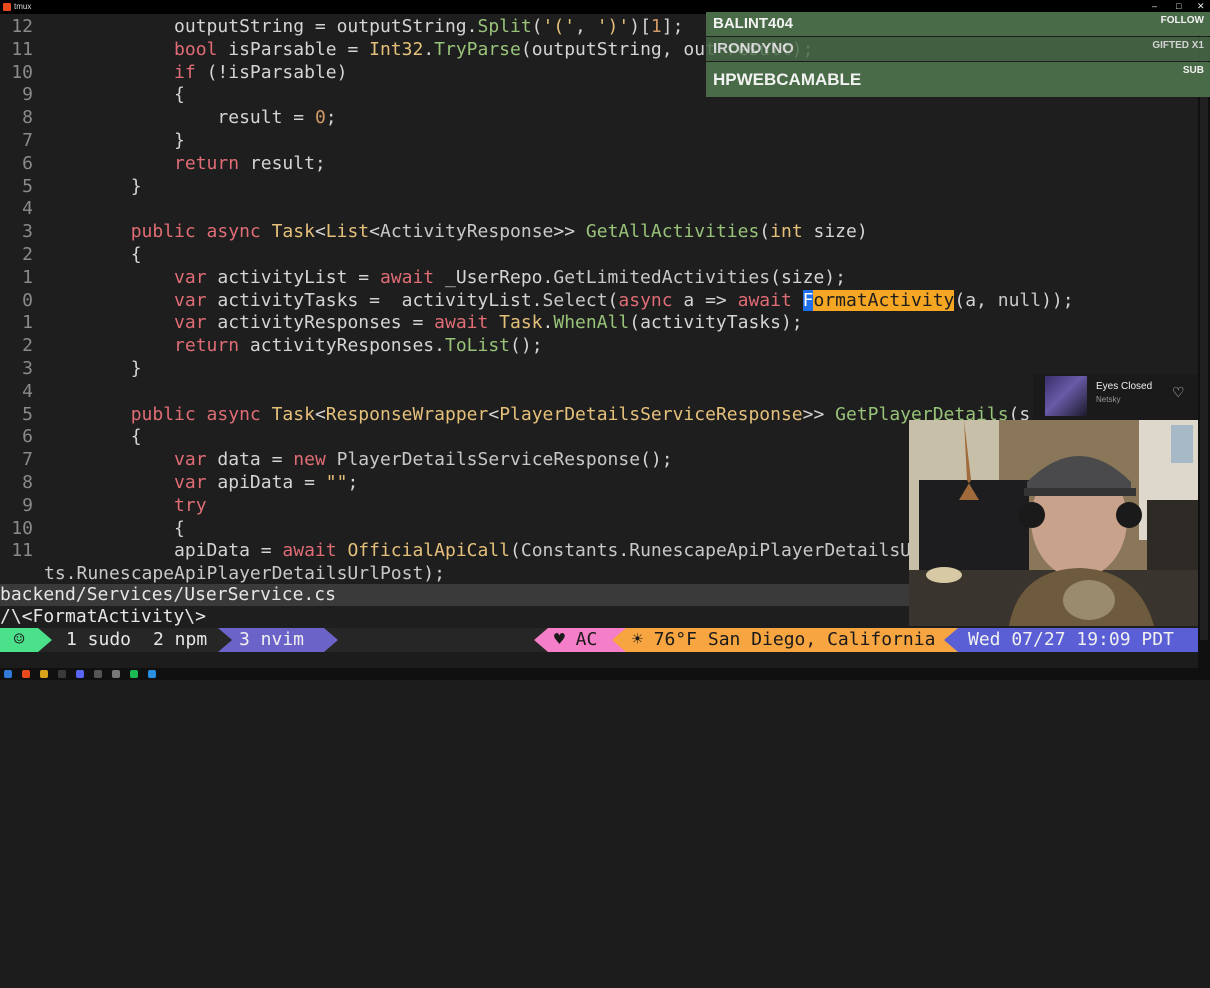  Describe the element at coordinates (599, 345) in the screenshot. I see `code-line: 2 return activityResponses.ToList();` at that location.